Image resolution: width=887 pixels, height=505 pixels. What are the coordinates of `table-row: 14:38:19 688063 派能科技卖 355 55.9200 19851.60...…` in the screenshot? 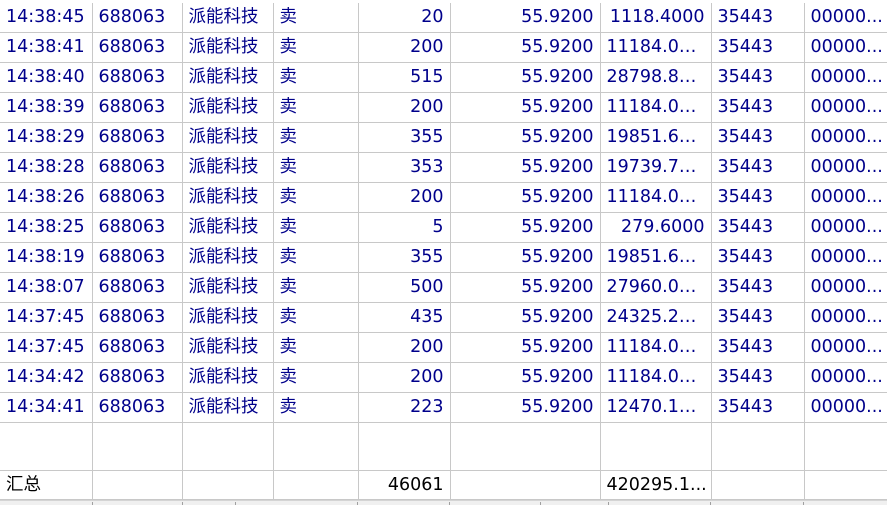 It's located at (443, 257).